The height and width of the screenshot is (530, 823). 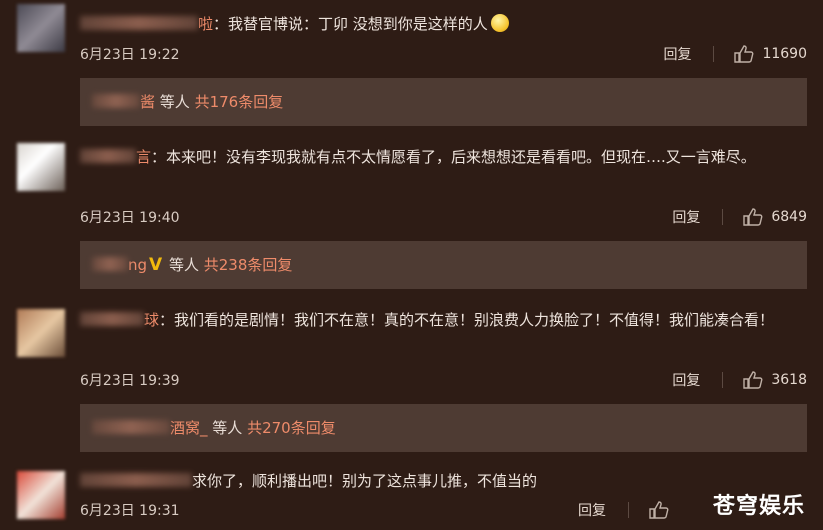 What do you see at coordinates (156, 265) in the screenshot?
I see `verified-v-icon: V` at bounding box center [156, 265].